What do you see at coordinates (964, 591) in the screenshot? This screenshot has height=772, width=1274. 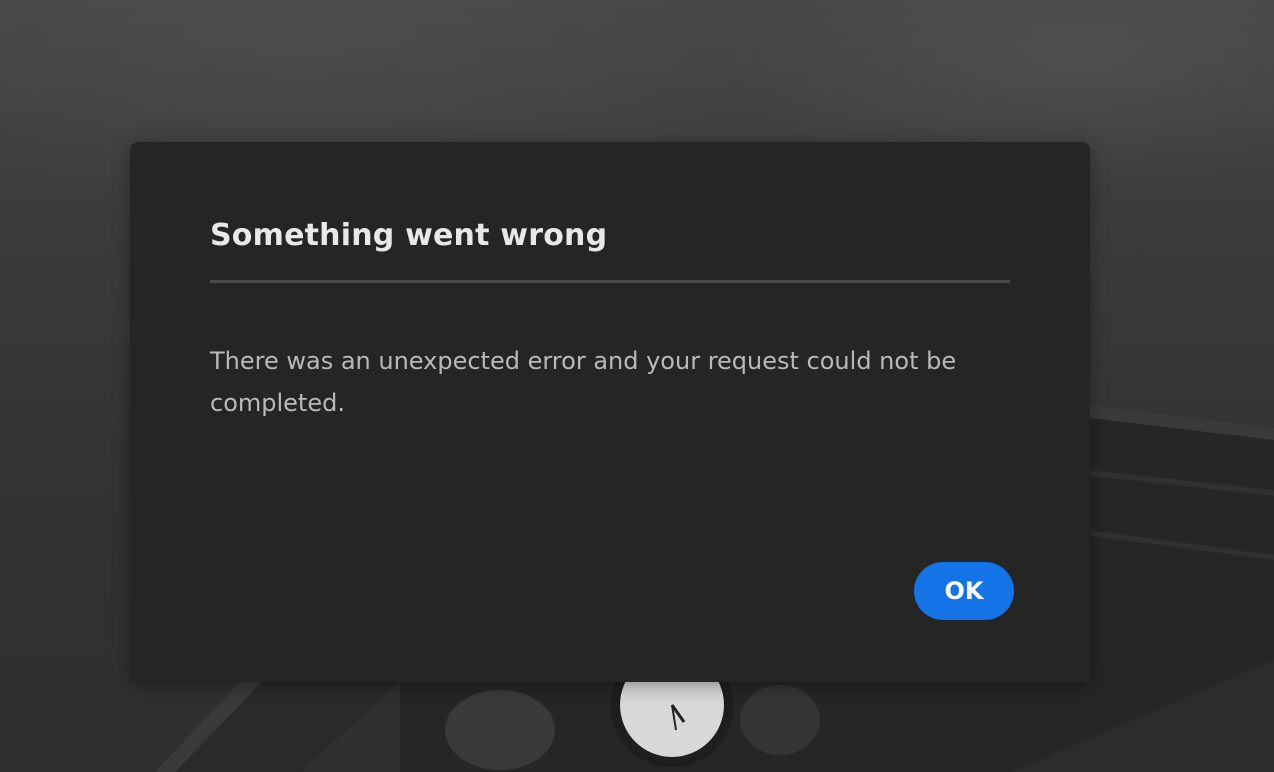 I see `ok-button: OK` at bounding box center [964, 591].